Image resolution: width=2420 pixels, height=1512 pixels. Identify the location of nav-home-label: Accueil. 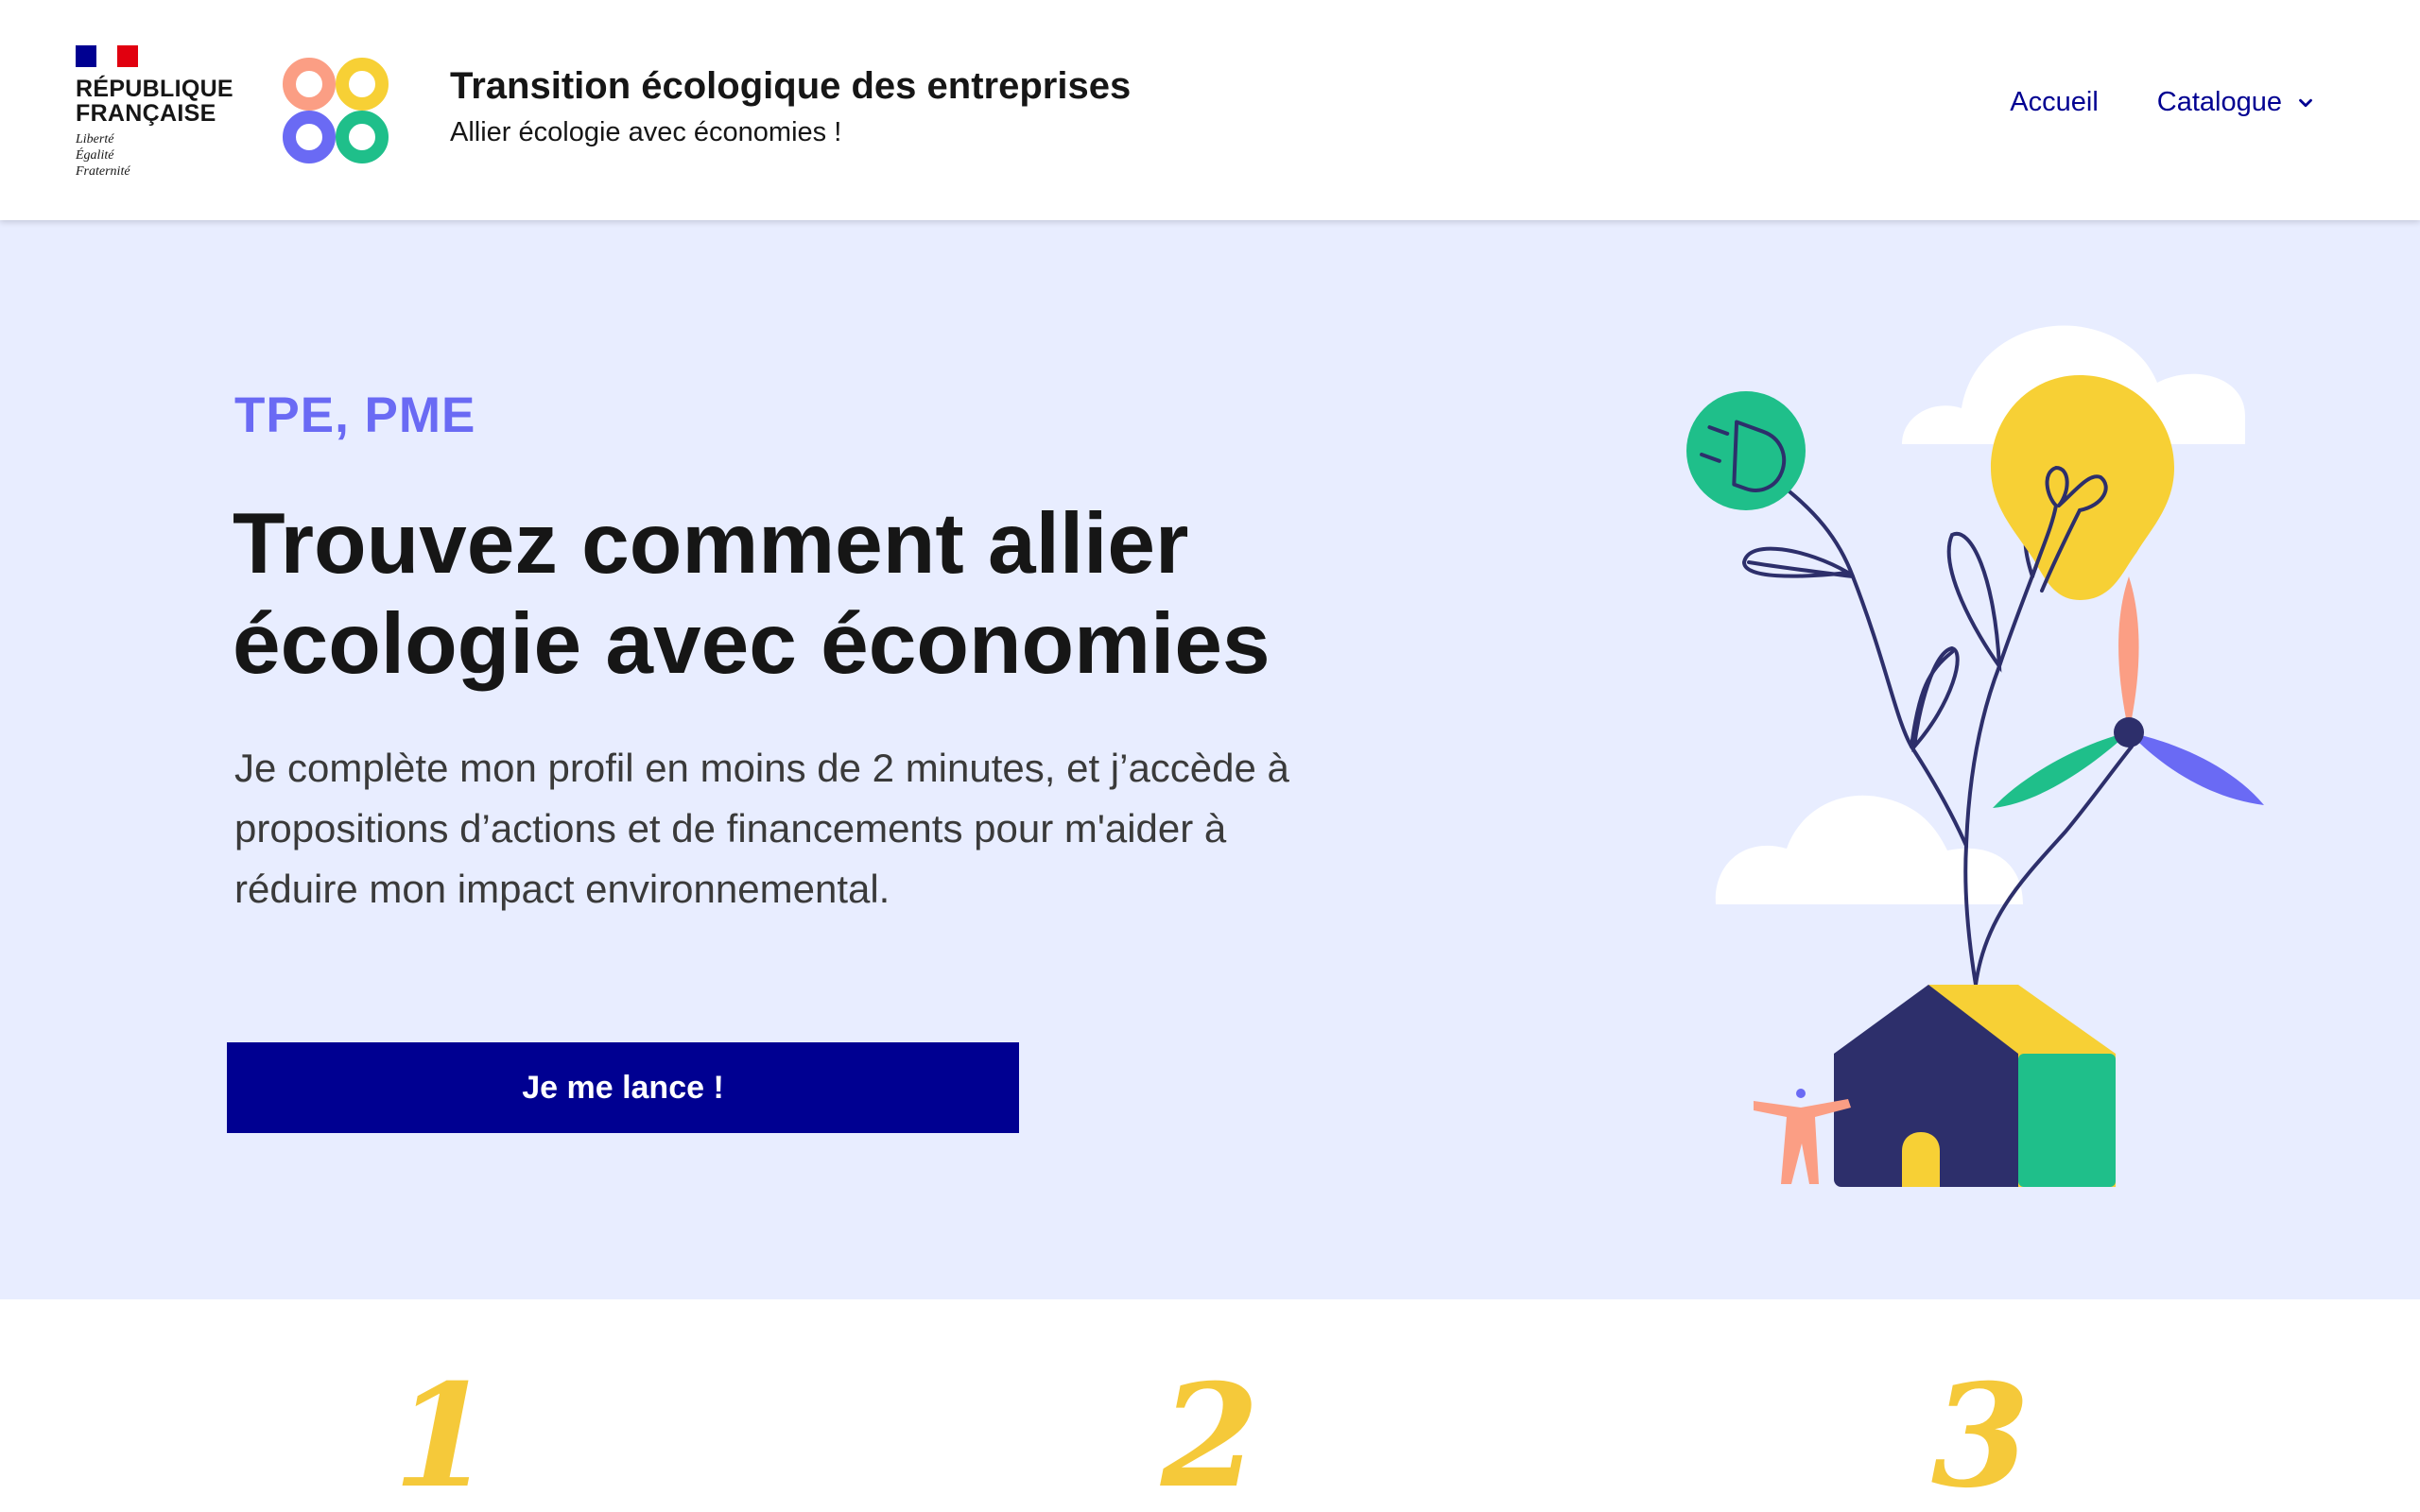
(2054, 102).